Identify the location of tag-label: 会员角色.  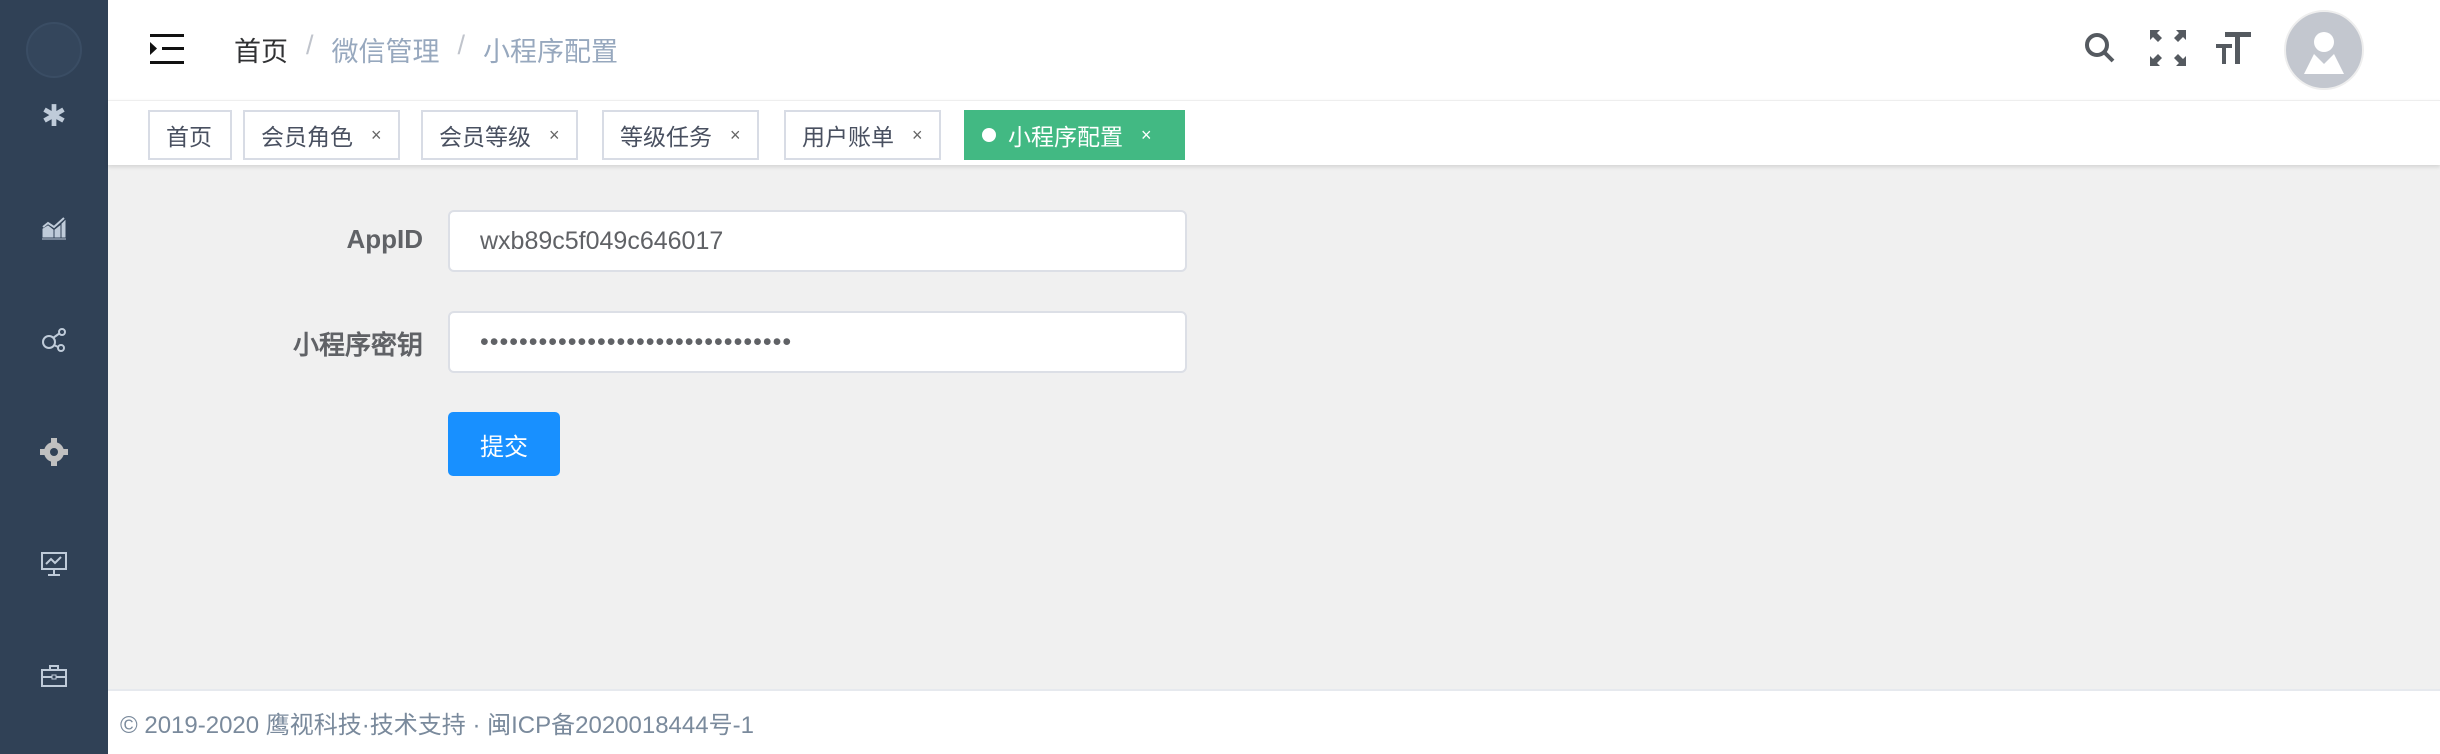
(307, 137).